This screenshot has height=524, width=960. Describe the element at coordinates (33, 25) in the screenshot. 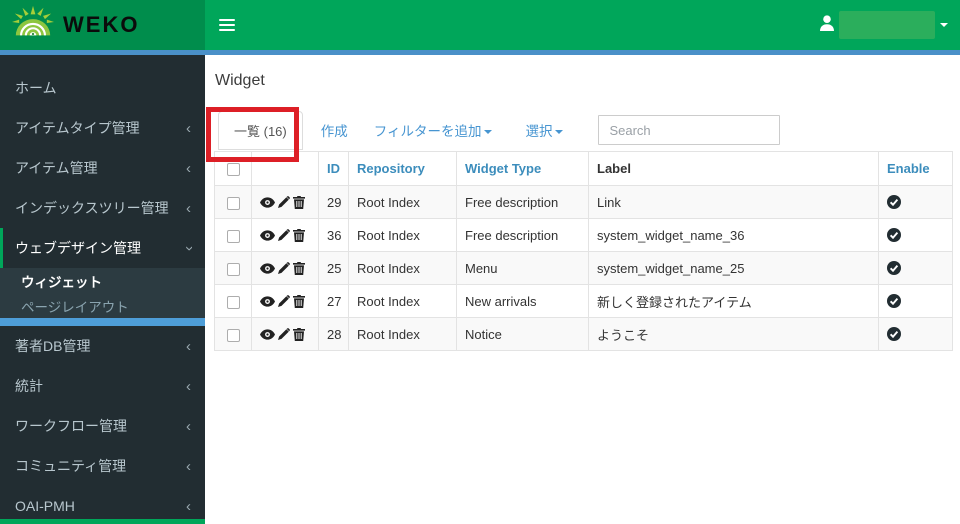

I see `weko-logo-icon` at that location.